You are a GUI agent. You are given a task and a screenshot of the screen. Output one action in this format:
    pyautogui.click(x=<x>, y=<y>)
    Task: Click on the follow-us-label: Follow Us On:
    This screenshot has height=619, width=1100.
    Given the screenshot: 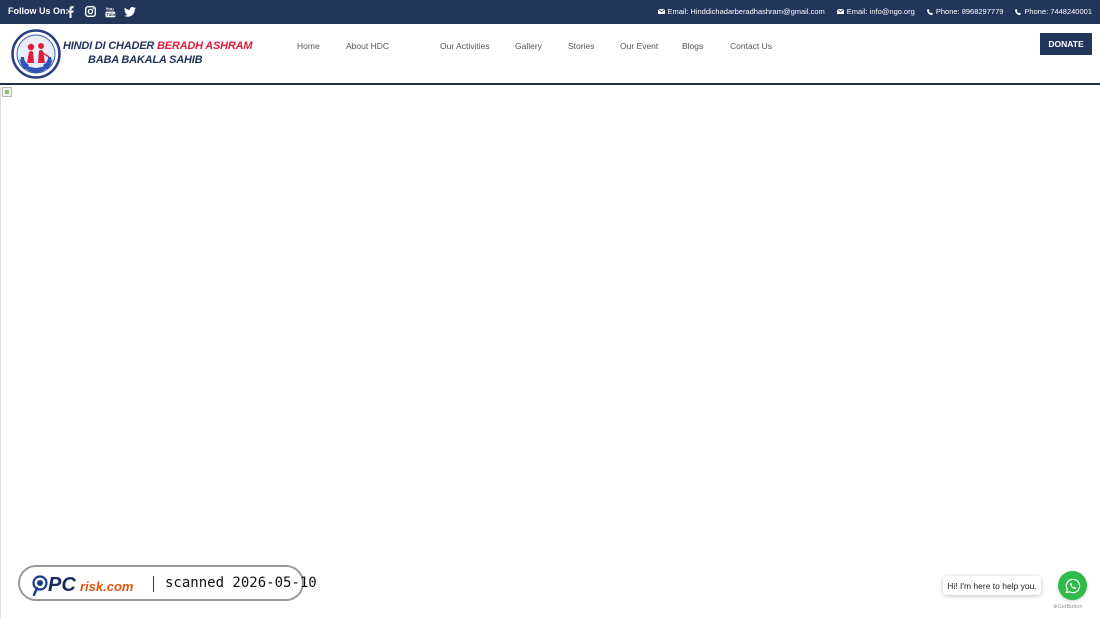 What is the action you would take?
    pyautogui.click(x=38, y=11)
    